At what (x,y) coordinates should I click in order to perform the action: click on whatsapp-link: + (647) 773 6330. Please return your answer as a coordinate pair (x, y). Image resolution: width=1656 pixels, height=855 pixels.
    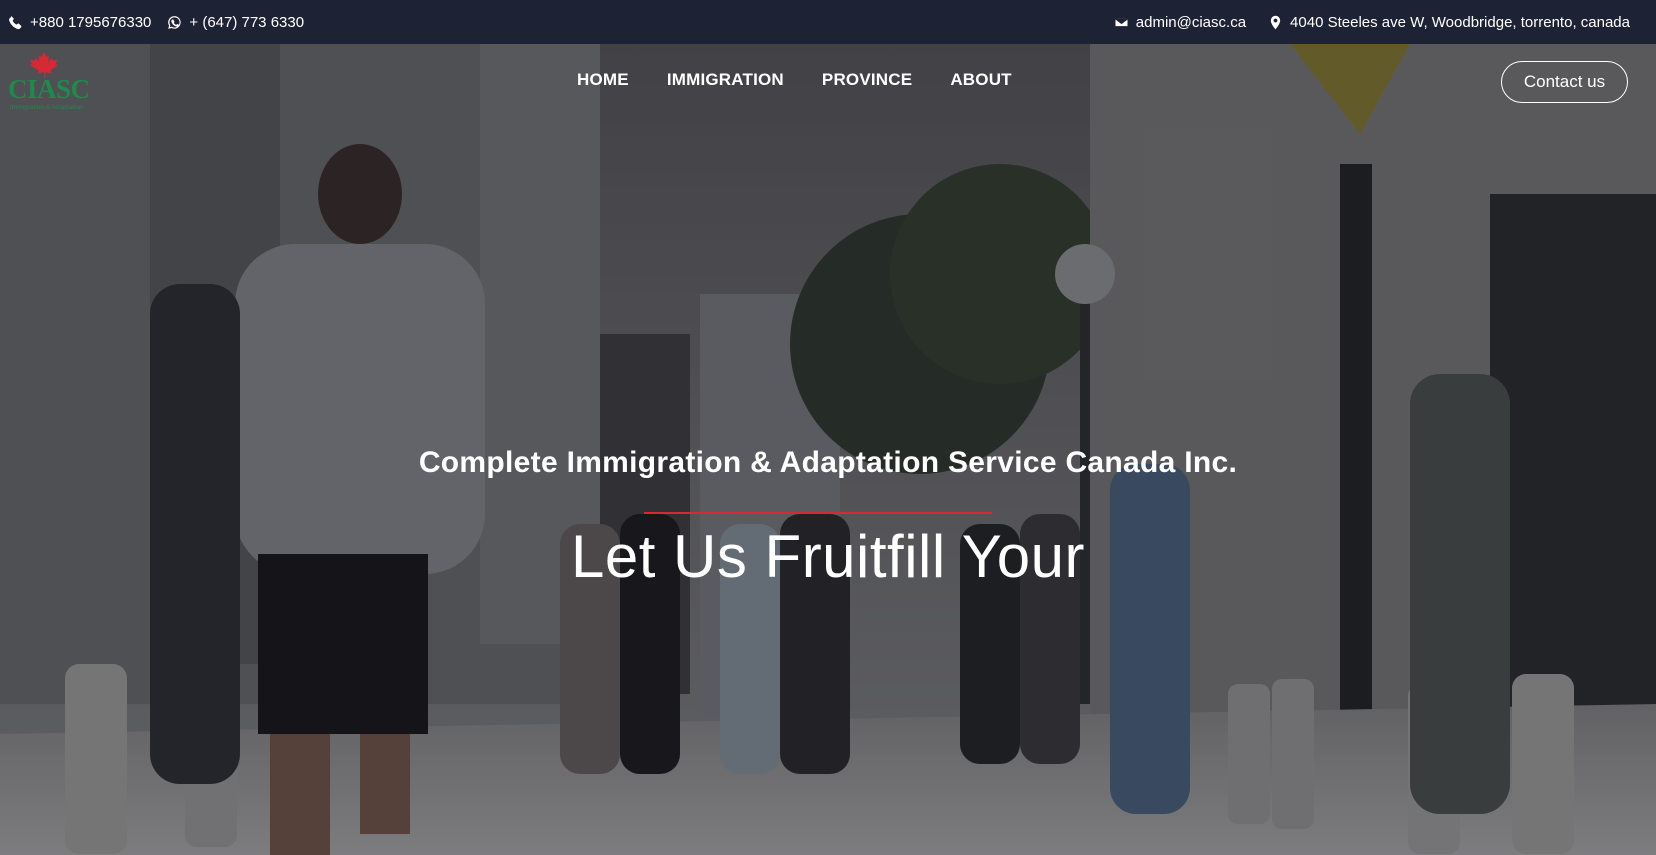
    Looking at the image, I should click on (235, 22).